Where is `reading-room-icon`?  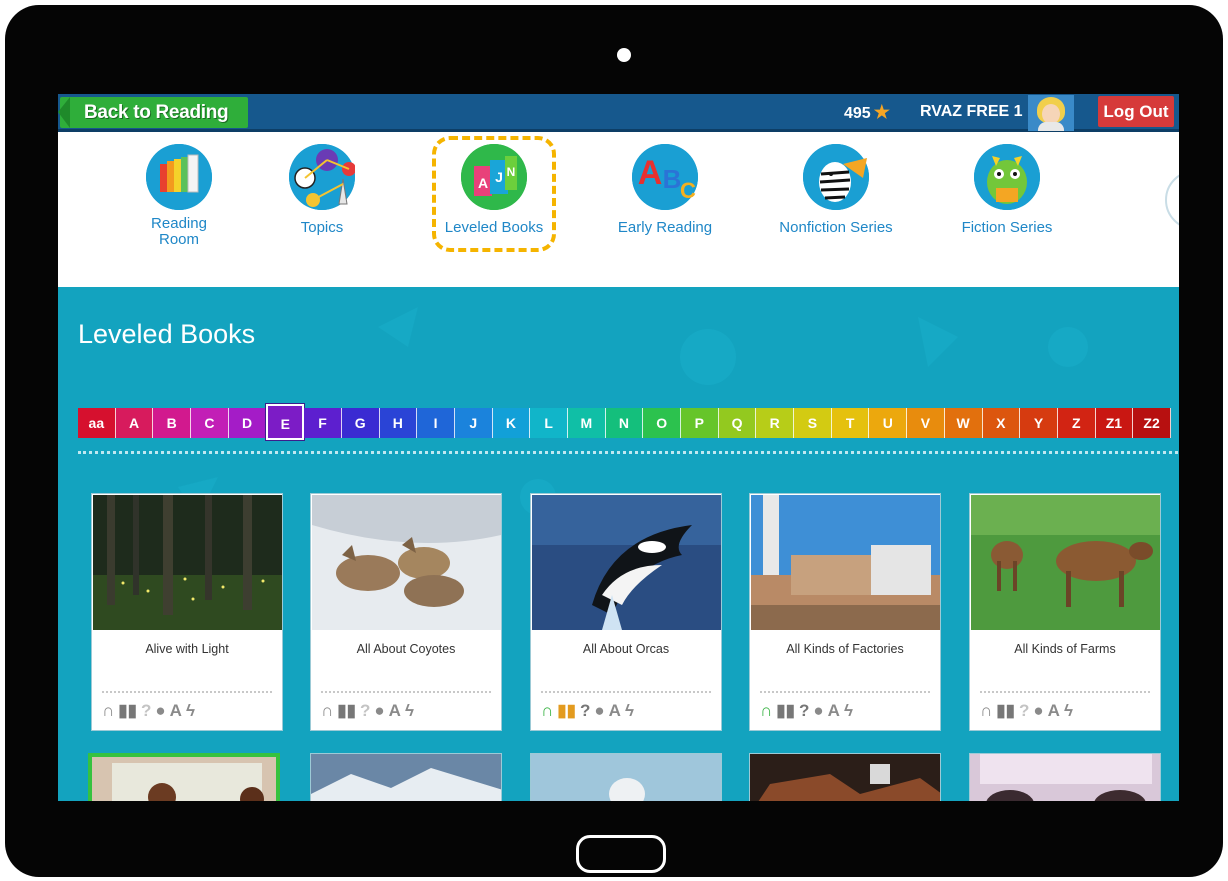
reading-room-icon is located at coordinates (179, 177).